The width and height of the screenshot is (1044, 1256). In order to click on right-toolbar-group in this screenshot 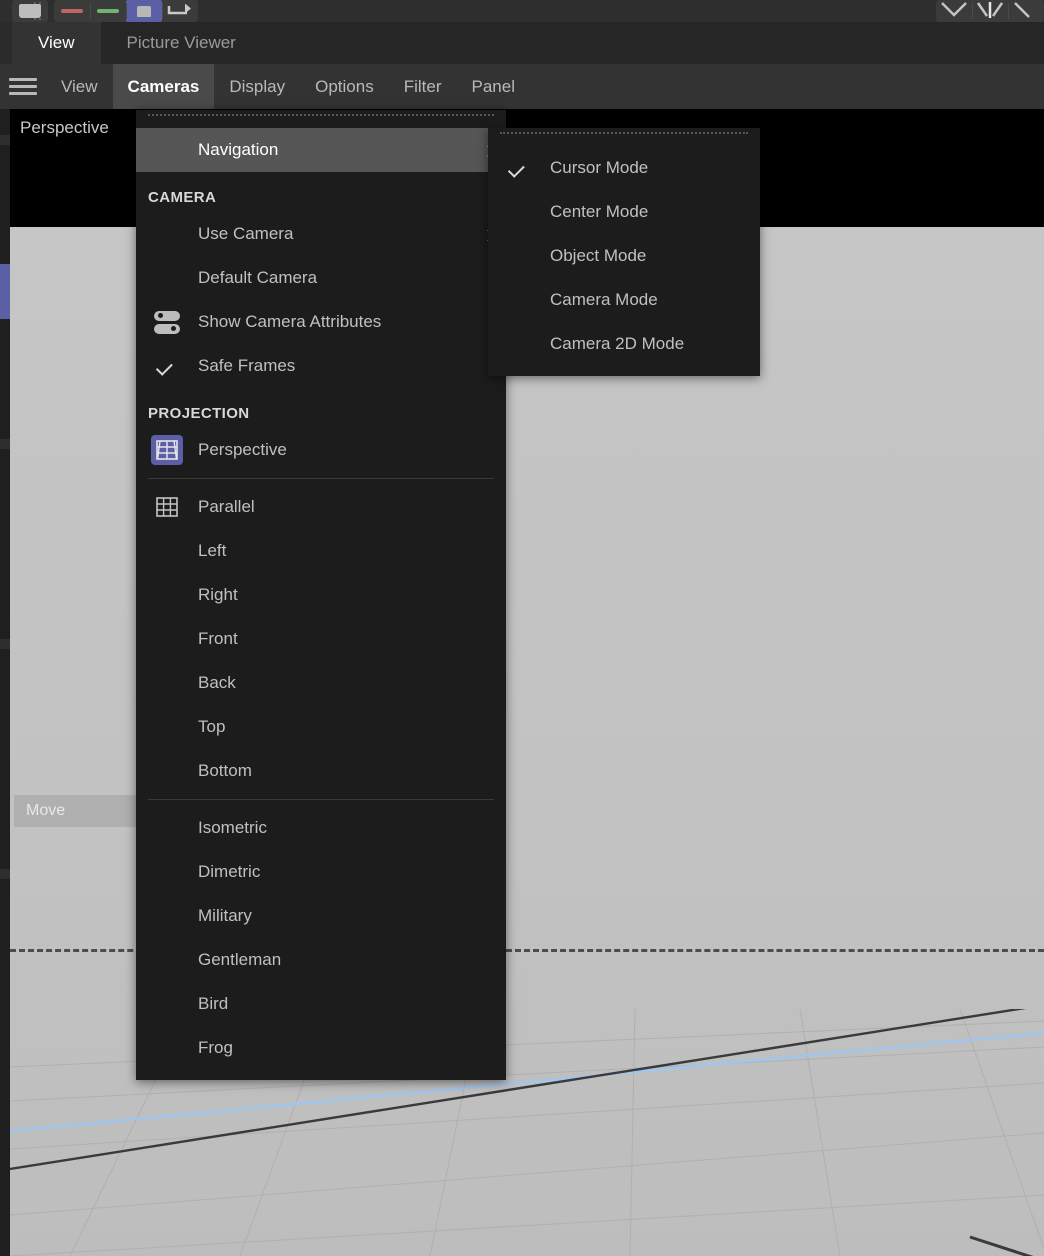, I will do `click(990, 11)`.